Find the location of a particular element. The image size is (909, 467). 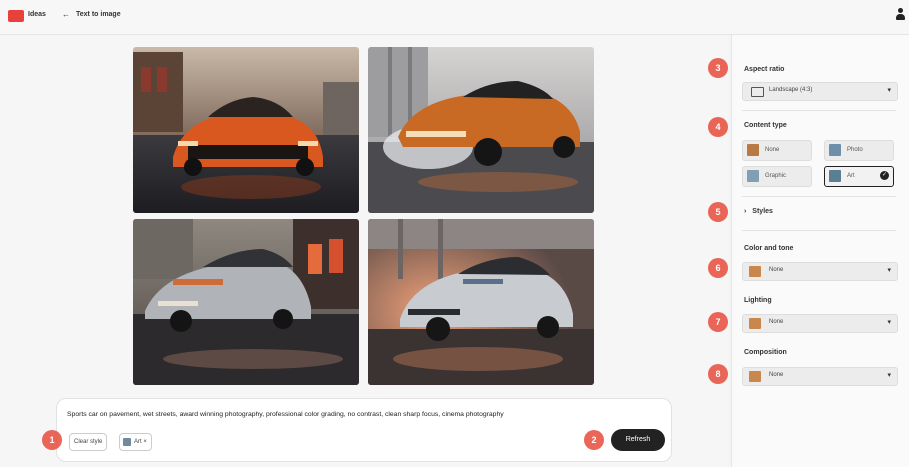

content-type-label: None is located at coordinates (772, 150).